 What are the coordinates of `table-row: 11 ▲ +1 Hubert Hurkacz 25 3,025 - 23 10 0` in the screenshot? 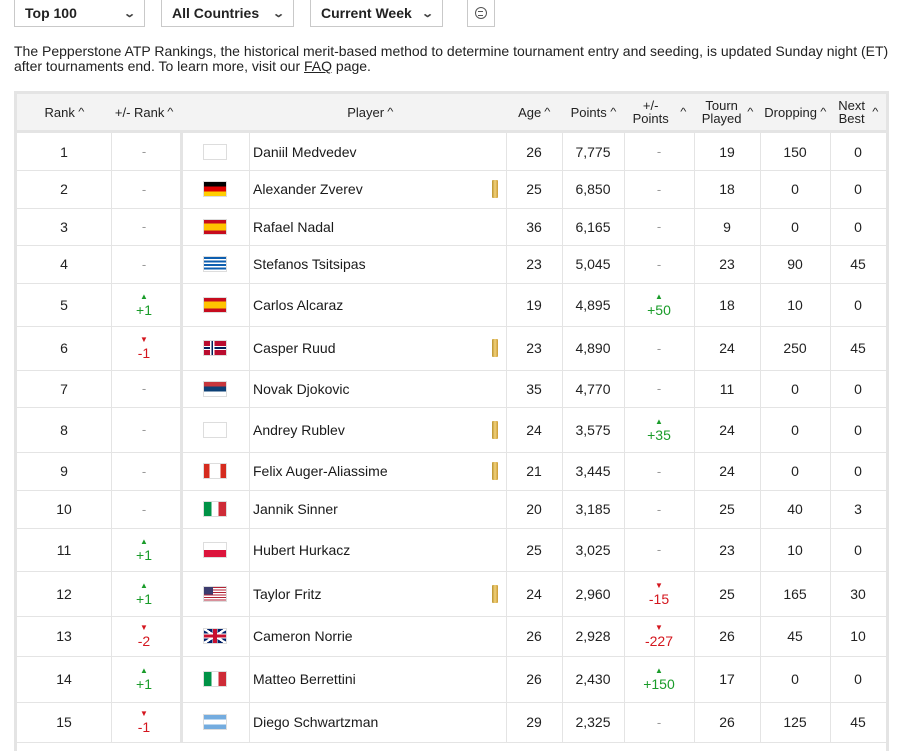 It's located at (451, 550).